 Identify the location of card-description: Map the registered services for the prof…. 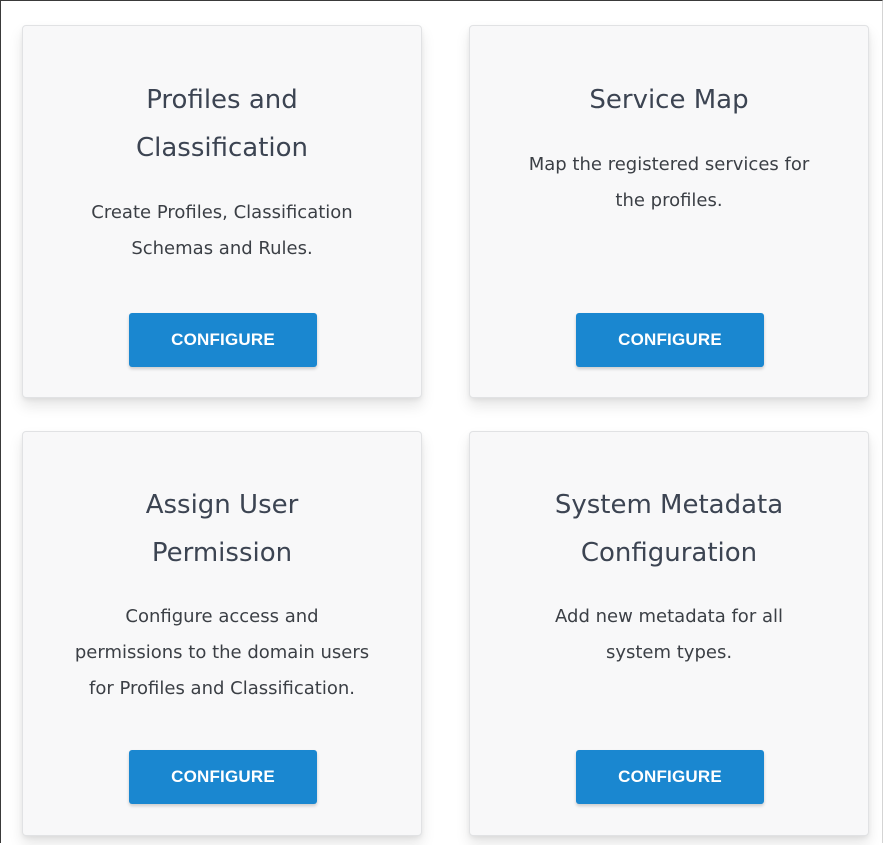
(669, 182).